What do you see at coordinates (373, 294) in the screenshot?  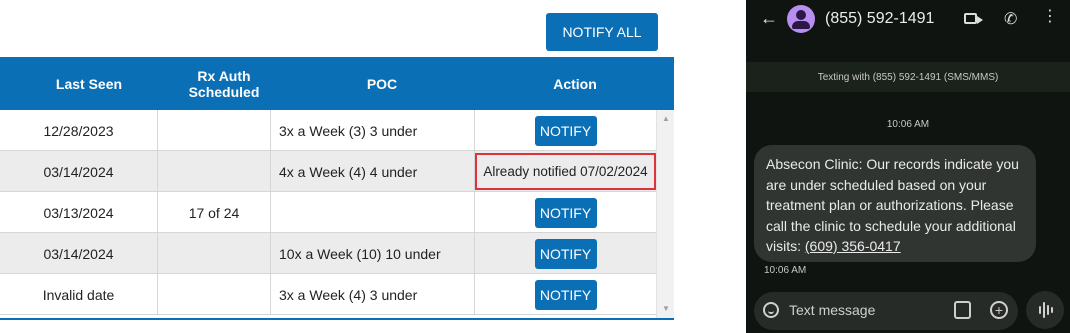 I see `cell-poc: 3x a Week (4) 3 under` at bounding box center [373, 294].